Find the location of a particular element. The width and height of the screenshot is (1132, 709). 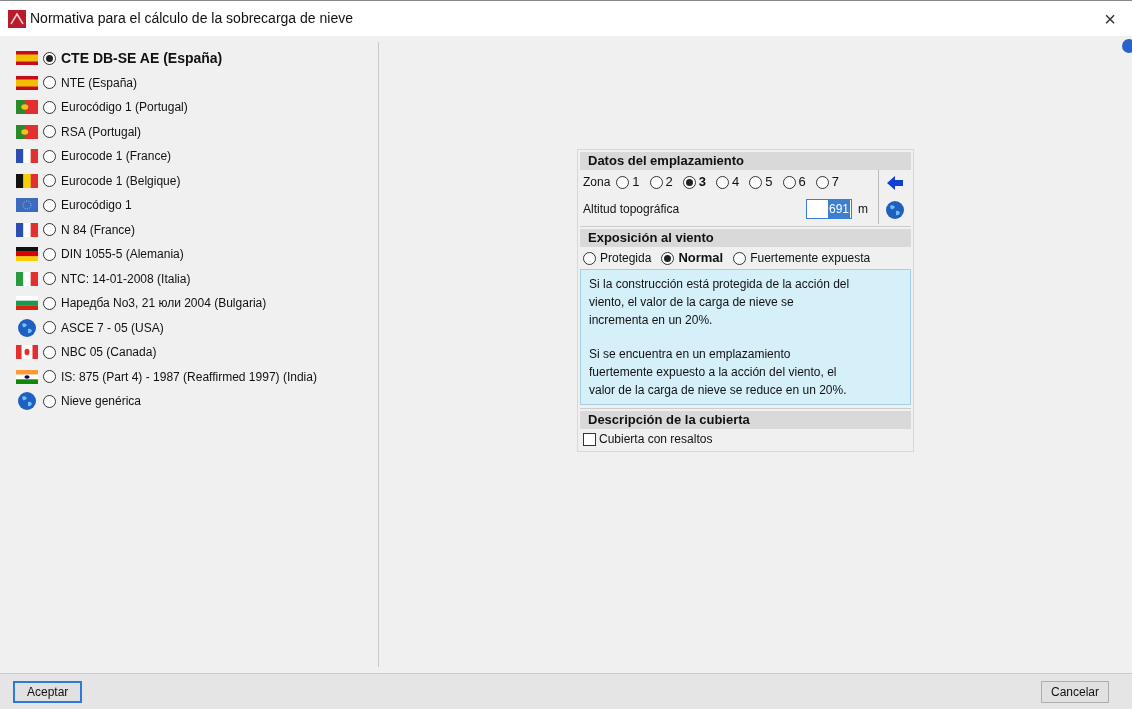

info-text: Si la construcción está protegida de la acción del viento, el valor de la carga de nieve se incrementa en un 20%. is located at coordinates (720, 302).